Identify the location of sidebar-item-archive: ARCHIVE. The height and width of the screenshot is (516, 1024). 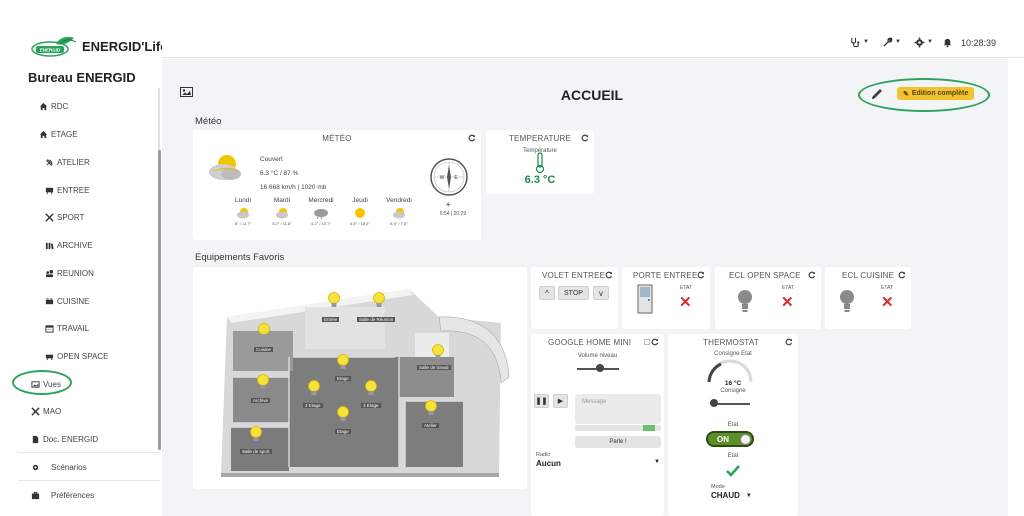
(68, 245).